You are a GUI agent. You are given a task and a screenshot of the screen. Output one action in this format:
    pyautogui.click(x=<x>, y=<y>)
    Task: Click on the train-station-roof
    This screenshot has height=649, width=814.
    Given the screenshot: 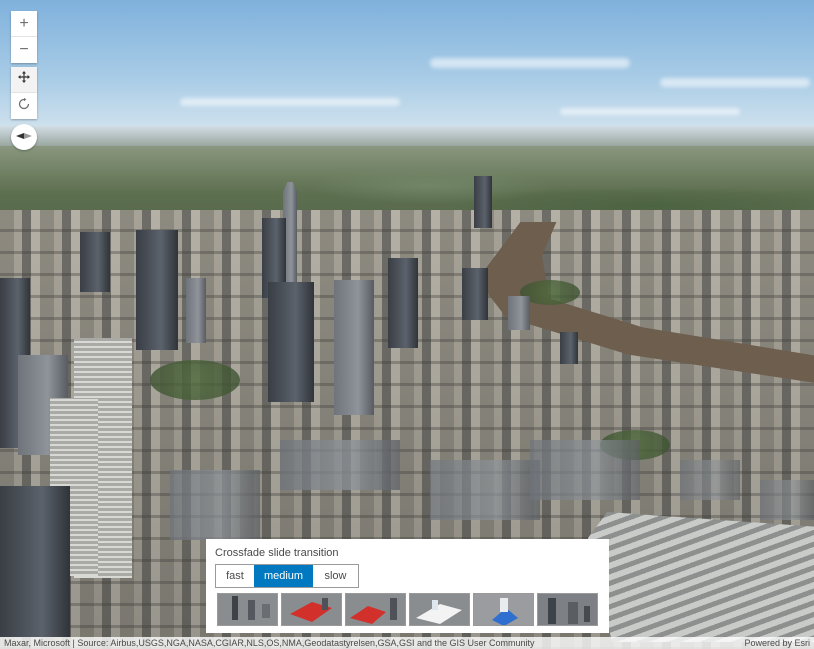 What is the action you would take?
    pyautogui.click(x=701, y=577)
    